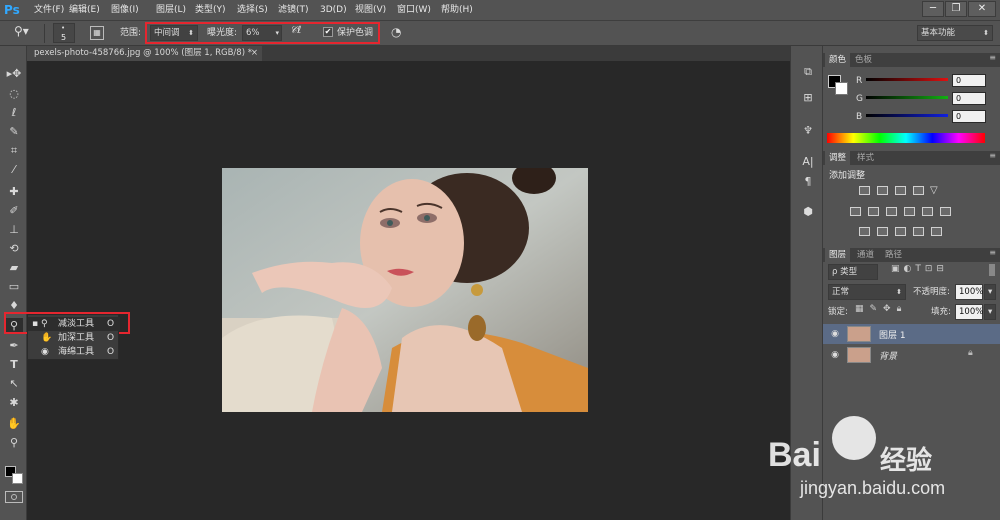  I want to click on tab-paths: 路径, so click(893, 255).